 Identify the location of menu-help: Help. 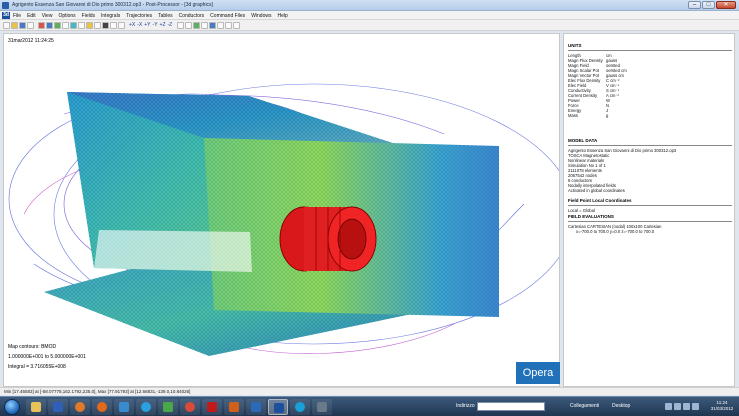
(282, 16).